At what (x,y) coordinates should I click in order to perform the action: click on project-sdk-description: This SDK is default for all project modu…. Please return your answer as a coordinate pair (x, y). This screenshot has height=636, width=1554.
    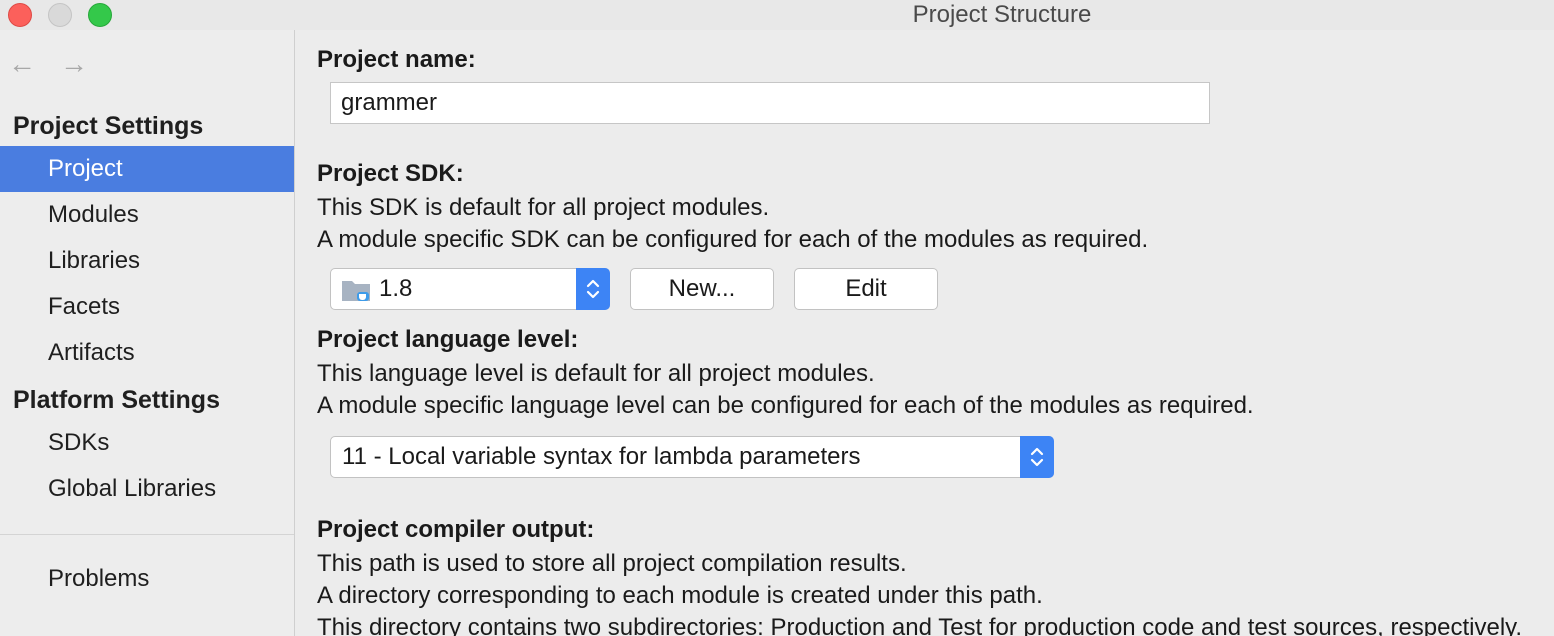
    Looking at the image, I should click on (543, 207).